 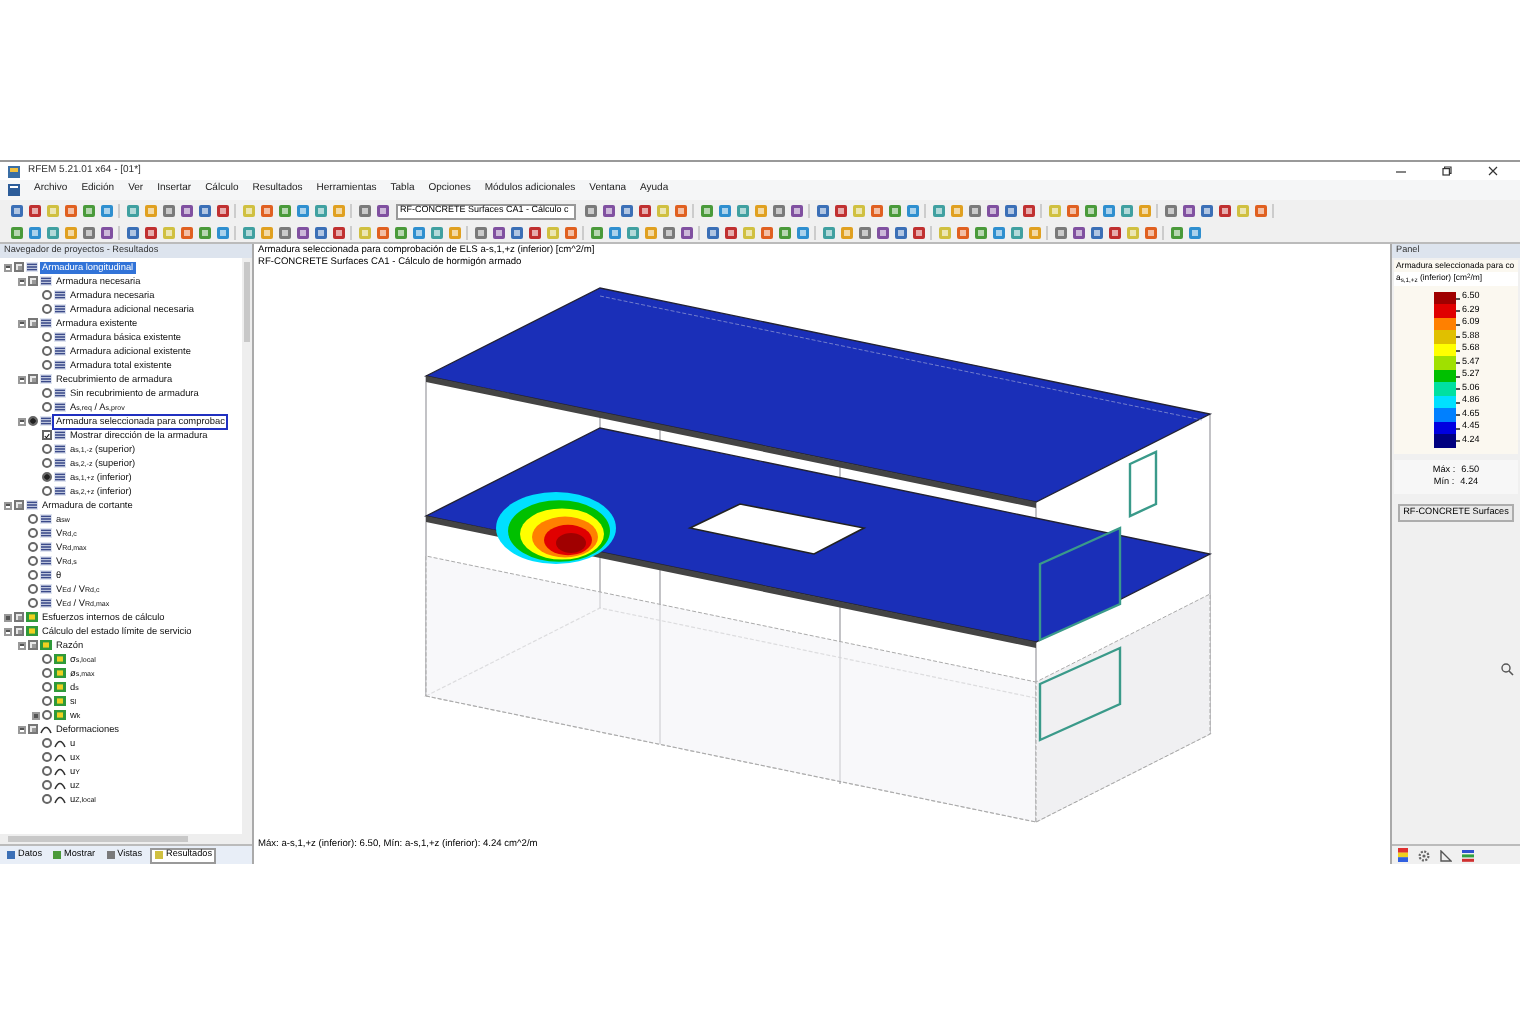 What do you see at coordinates (1403, 855) in the screenshot?
I see `color-scale-icon` at bounding box center [1403, 855].